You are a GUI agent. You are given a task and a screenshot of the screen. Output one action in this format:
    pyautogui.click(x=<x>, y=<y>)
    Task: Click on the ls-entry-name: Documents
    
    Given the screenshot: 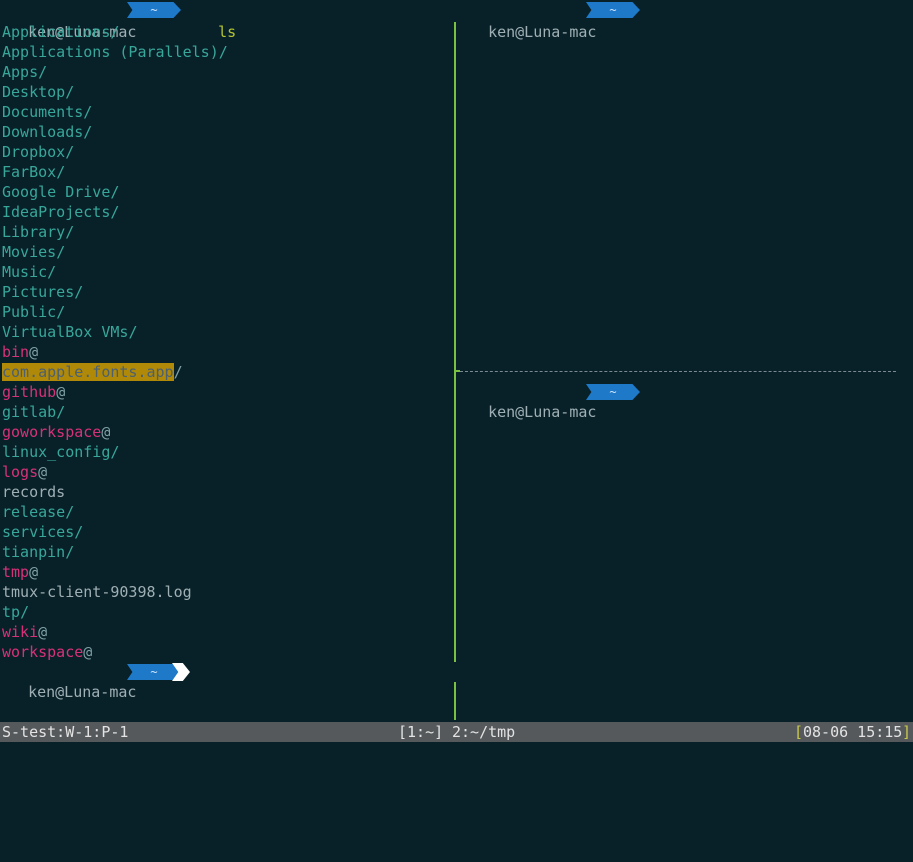 What is the action you would take?
    pyautogui.click(x=43, y=112)
    